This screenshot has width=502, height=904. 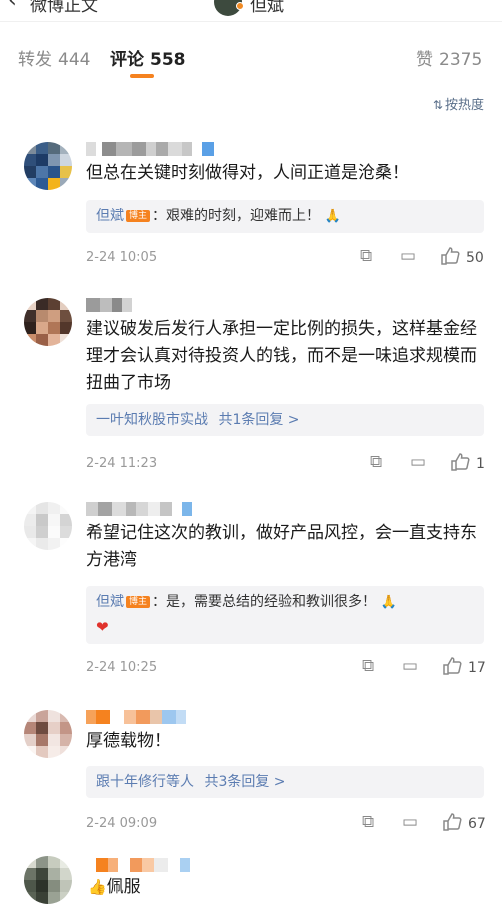 I want to click on active-tab-indicator, so click(x=142, y=76).